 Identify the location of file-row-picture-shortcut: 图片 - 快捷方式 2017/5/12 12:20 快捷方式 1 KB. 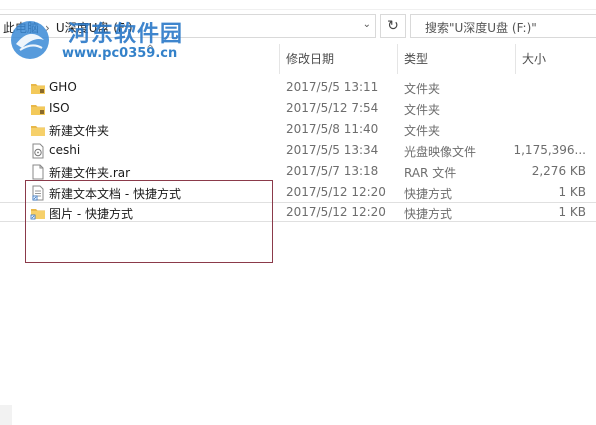
(298, 212).